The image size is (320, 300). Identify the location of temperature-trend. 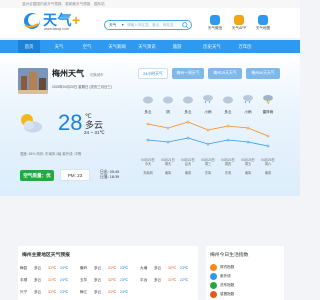
(208, 134).